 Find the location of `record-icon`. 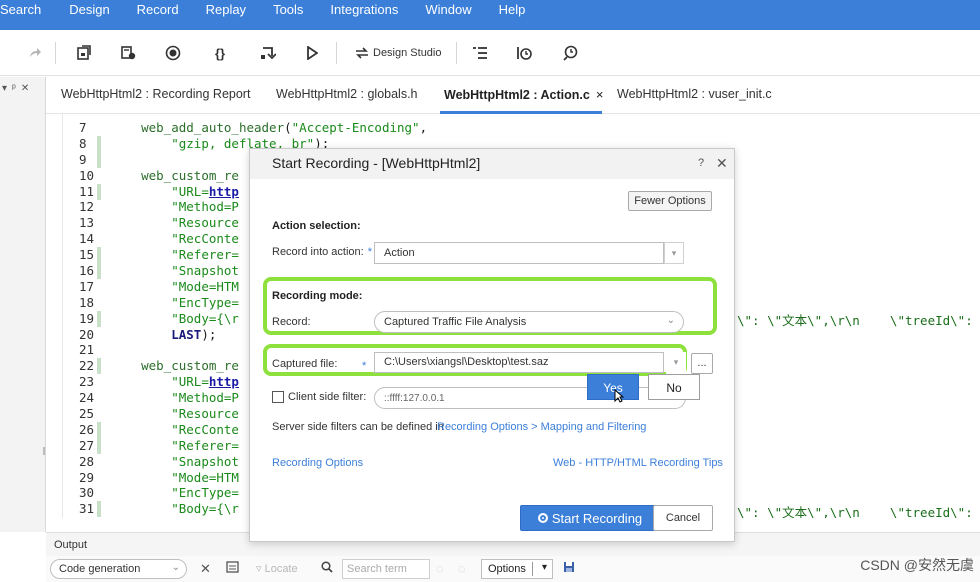

record-icon is located at coordinates (173, 53).